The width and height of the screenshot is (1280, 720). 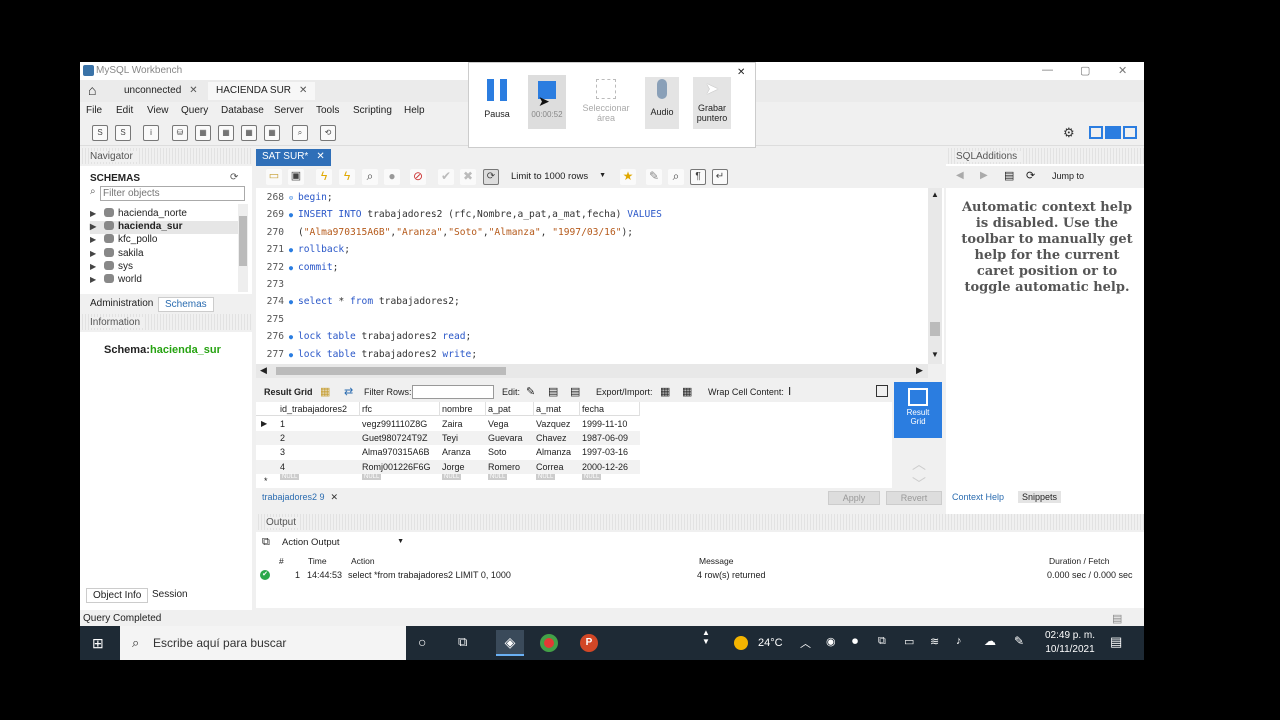 What do you see at coordinates (935, 276) in the screenshot?
I see `editor-vertical-scrollbar: ▲ ▼` at bounding box center [935, 276].